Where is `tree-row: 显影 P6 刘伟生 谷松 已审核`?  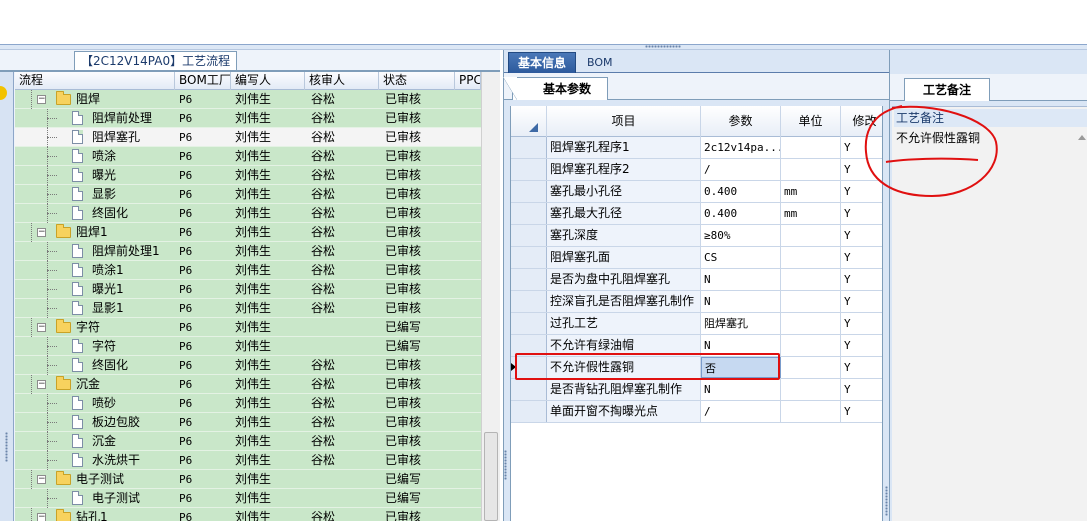 tree-row: 显影 P6 刘伟生 谷松 已审核 is located at coordinates (248, 194).